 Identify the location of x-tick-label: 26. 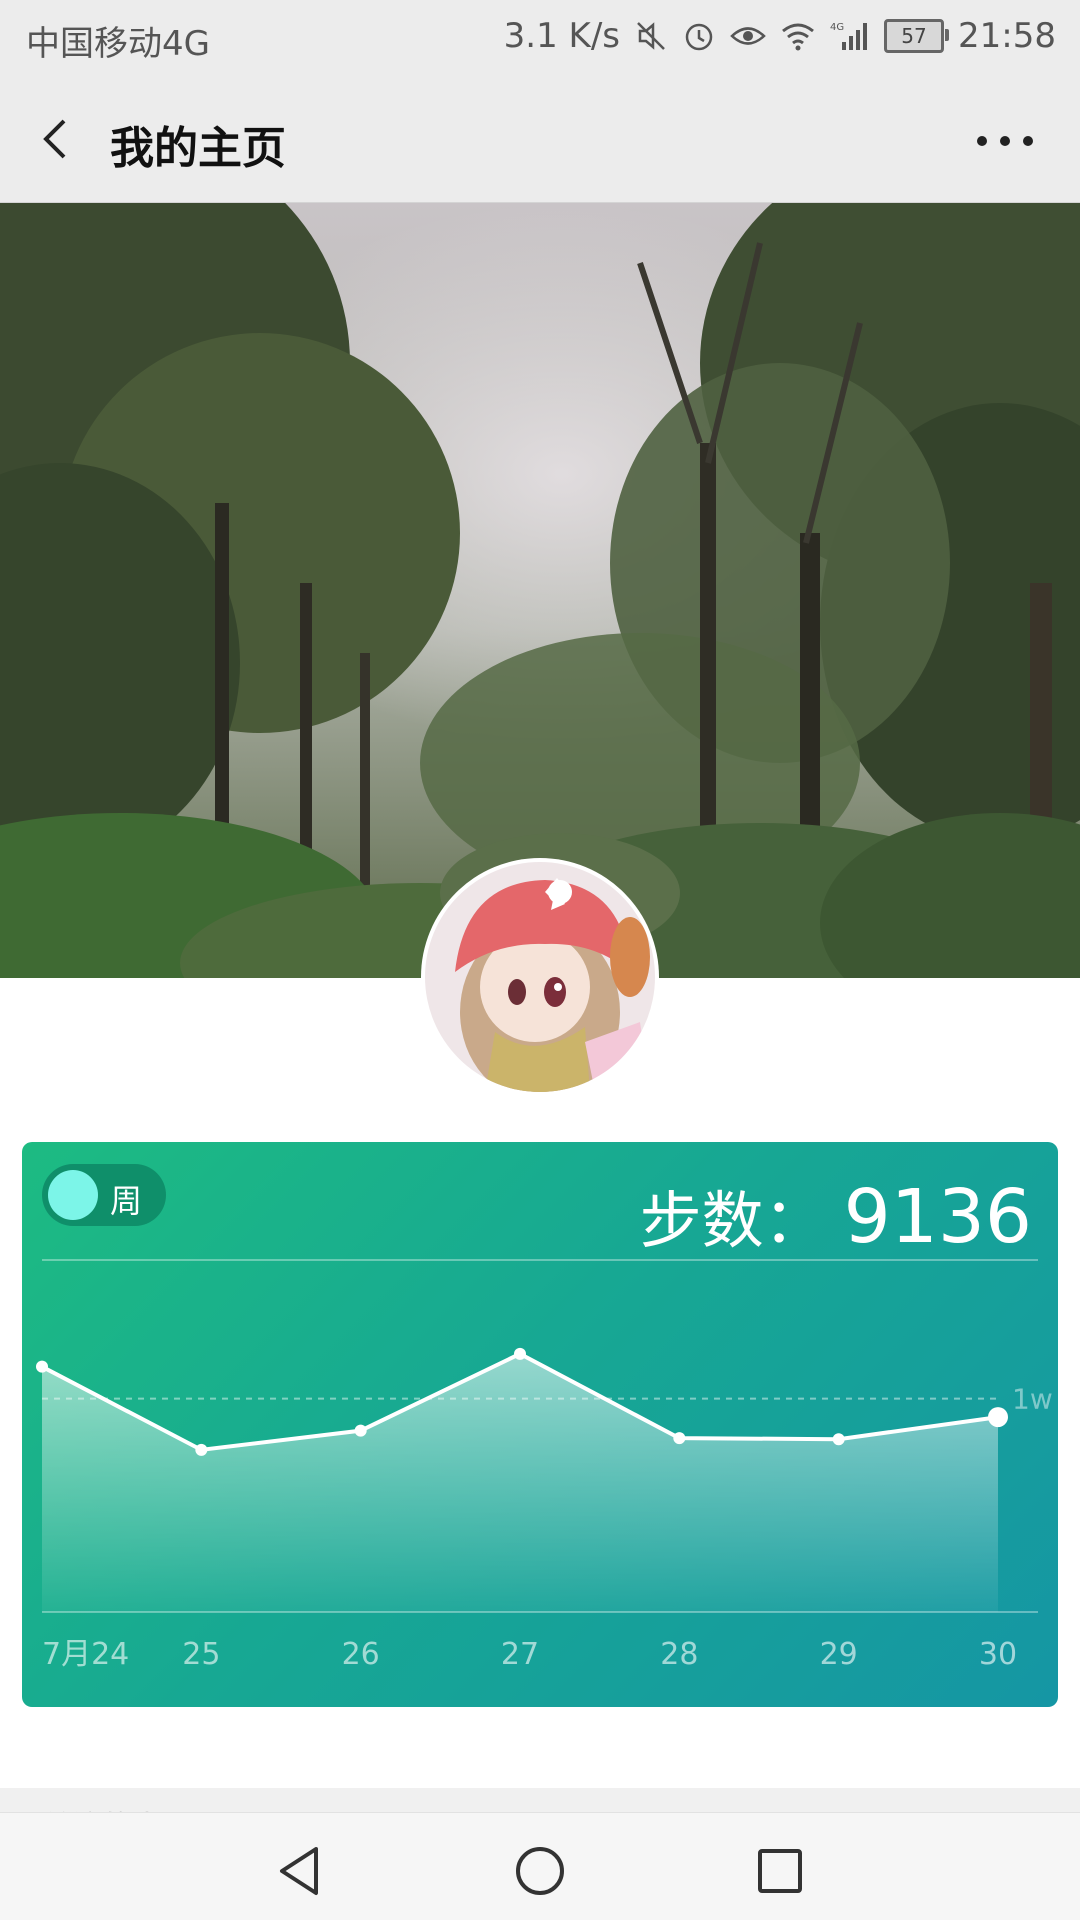
(361, 1654).